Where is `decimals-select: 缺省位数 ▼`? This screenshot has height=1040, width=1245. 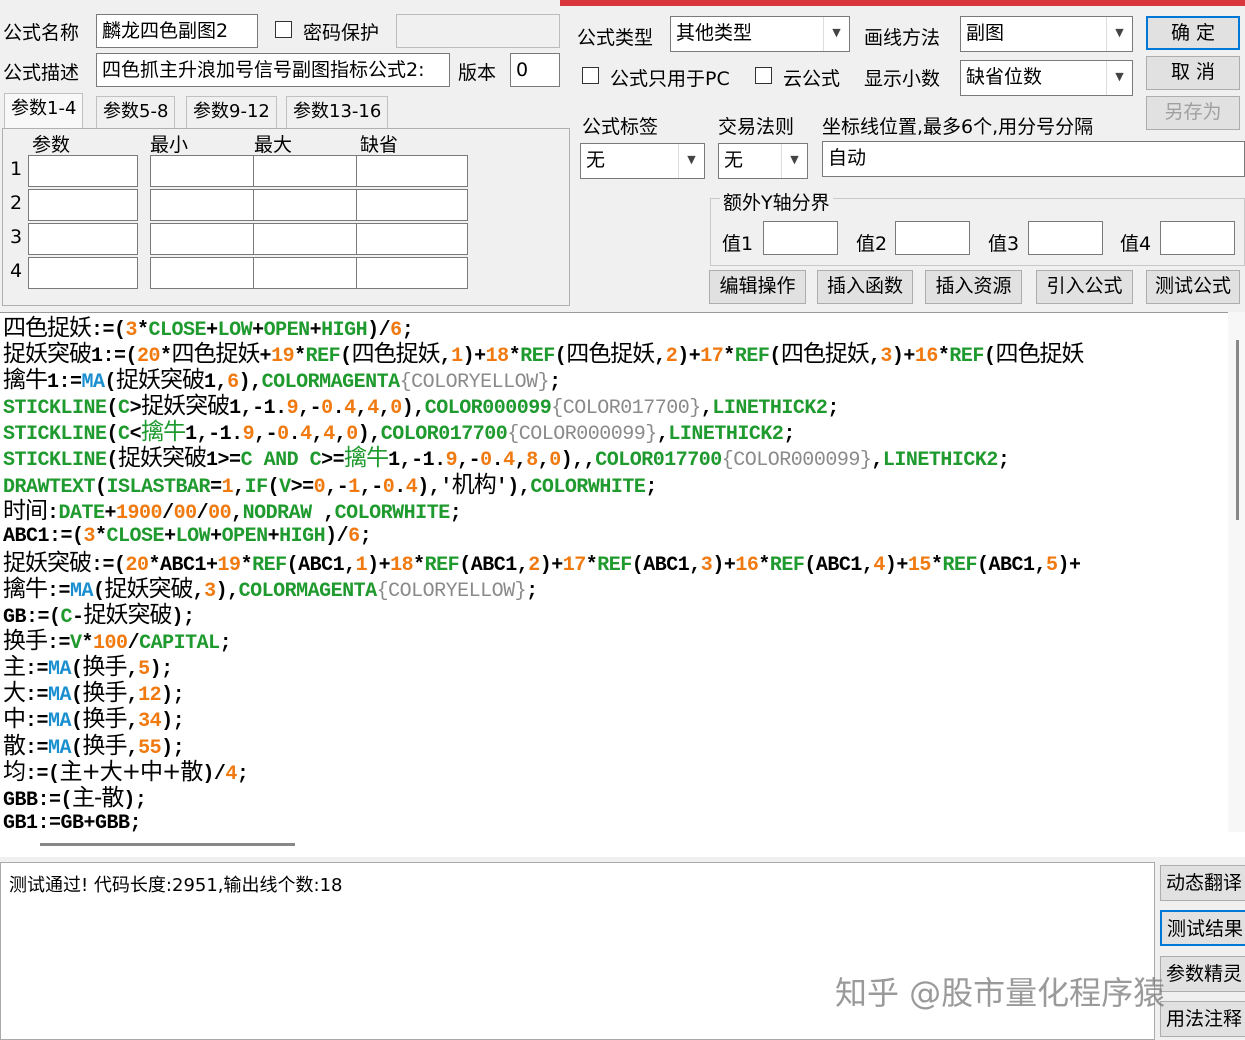
decimals-select: 缺省位数 ▼ is located at coordinates (1046, 78).